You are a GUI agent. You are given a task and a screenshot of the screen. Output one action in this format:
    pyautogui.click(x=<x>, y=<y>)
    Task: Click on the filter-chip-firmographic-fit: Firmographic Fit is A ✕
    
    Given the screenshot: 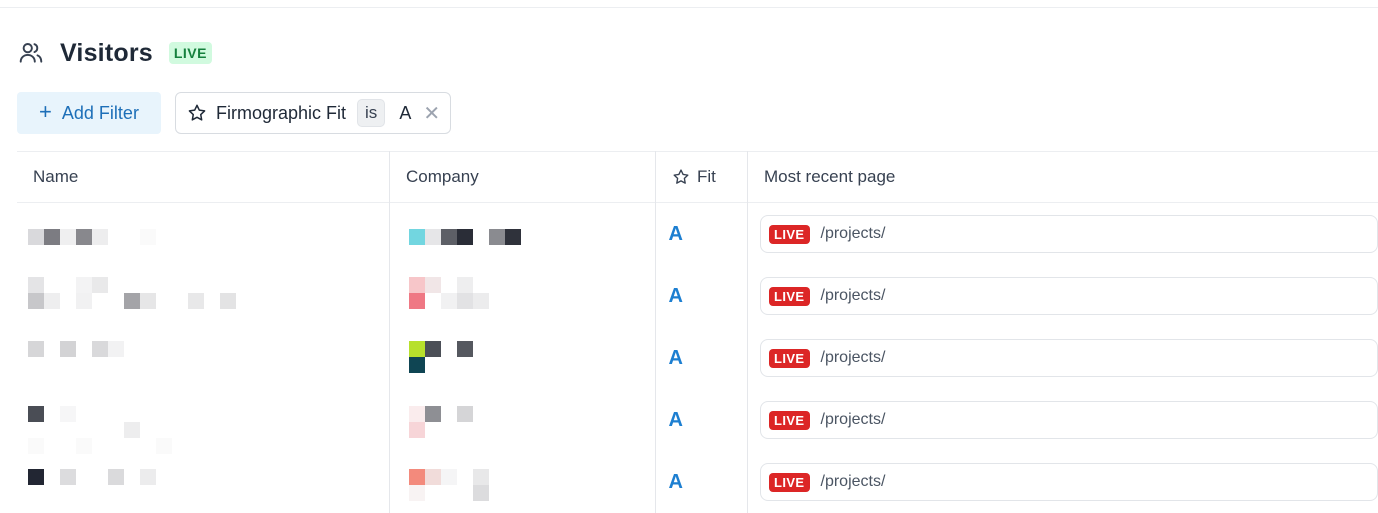 What is the action you would take?
    pyautogui.click(x=313, y=113)
    